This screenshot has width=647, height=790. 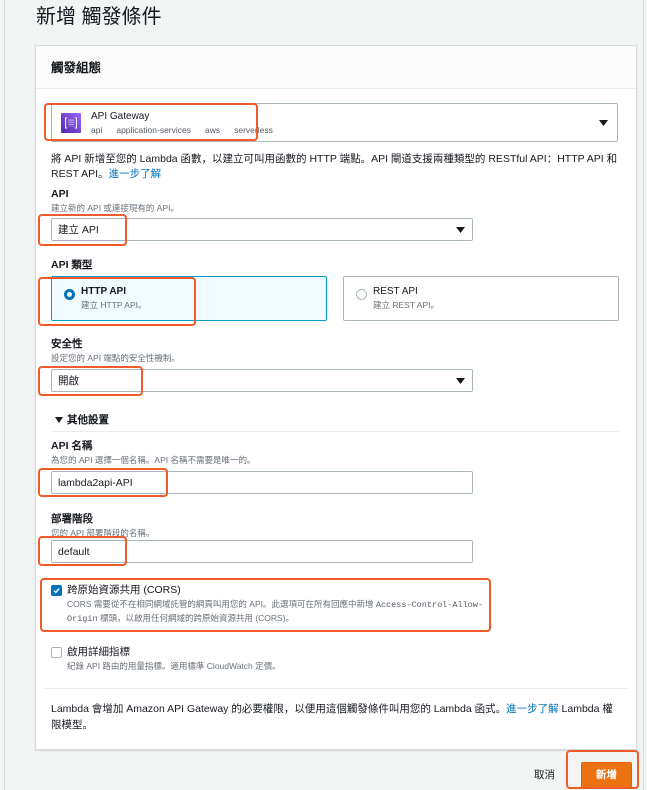 I want to click on security-select-value: 開啟, so click(x=68, y=381).